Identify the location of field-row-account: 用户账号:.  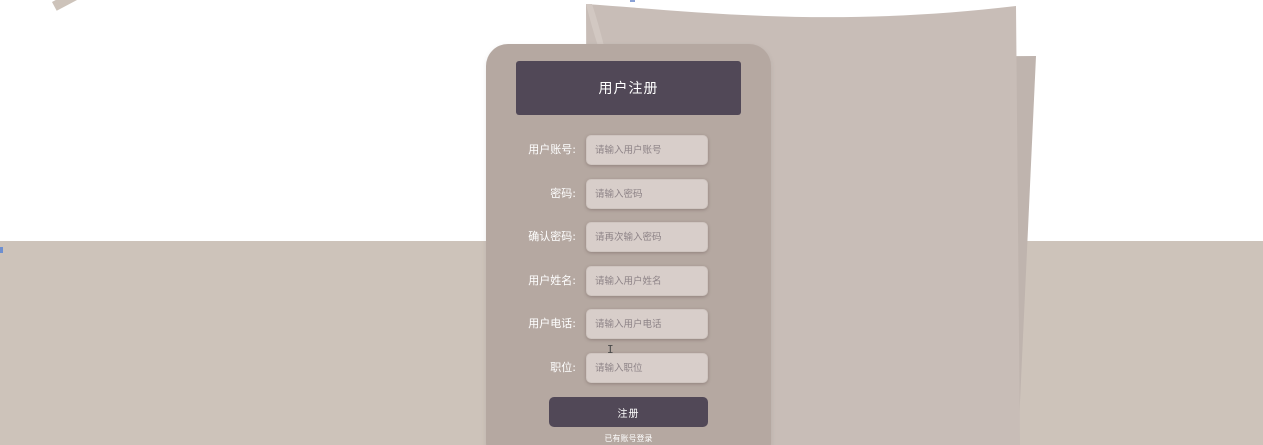
(628, 150).